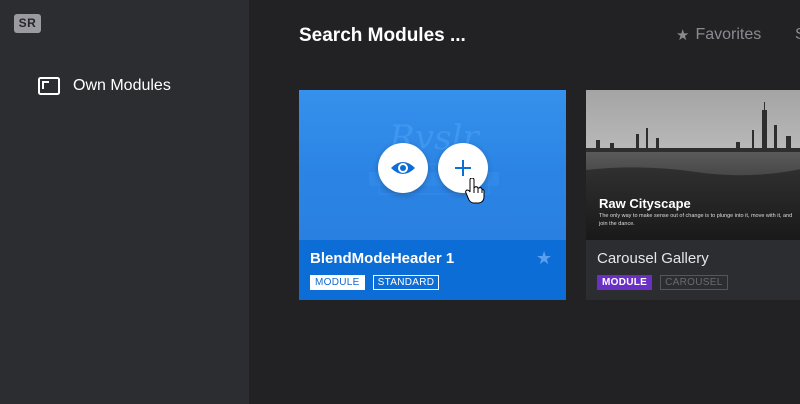  I want to click on tag-list: MODULE STANDARD, so click(378, 282).